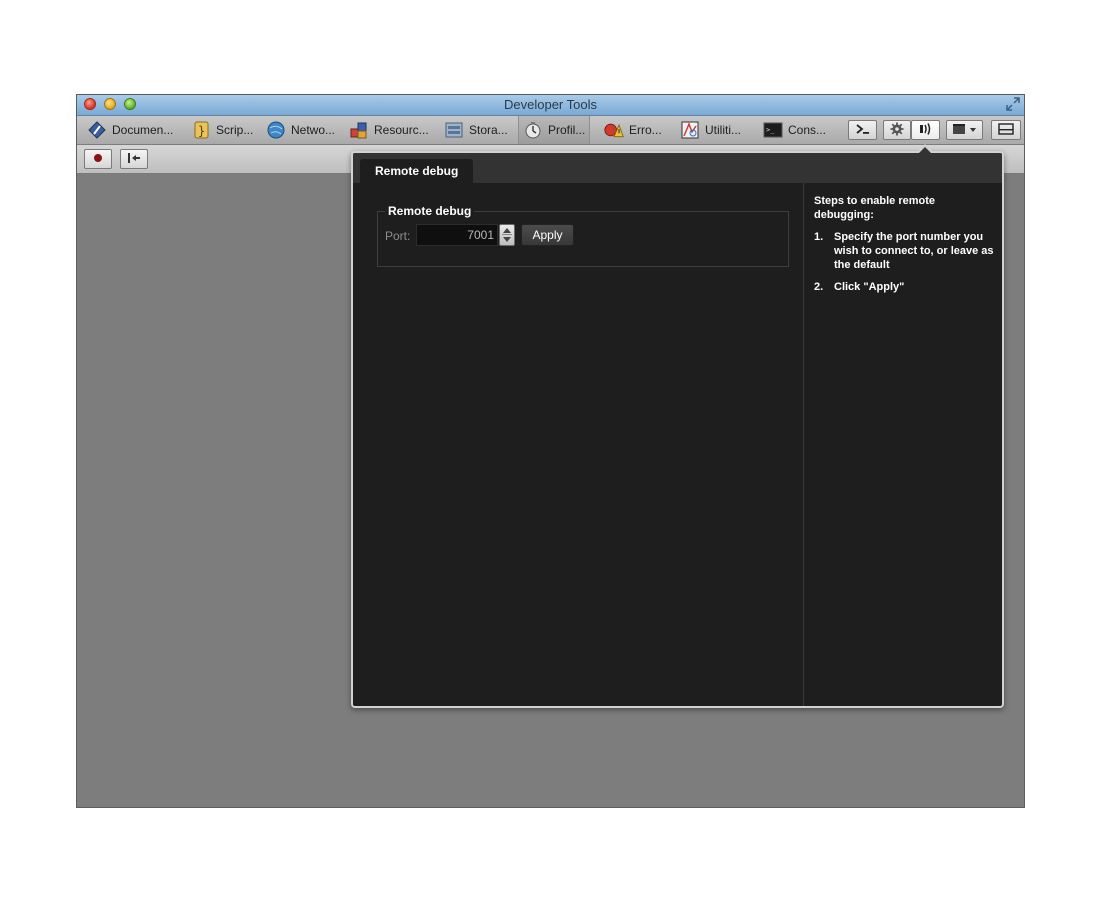 The image size is (1100, 900). What do you see at coordinates (398, 236) in the screenshot?
I see `port-label: Port:` at bounding box center [398, 236].